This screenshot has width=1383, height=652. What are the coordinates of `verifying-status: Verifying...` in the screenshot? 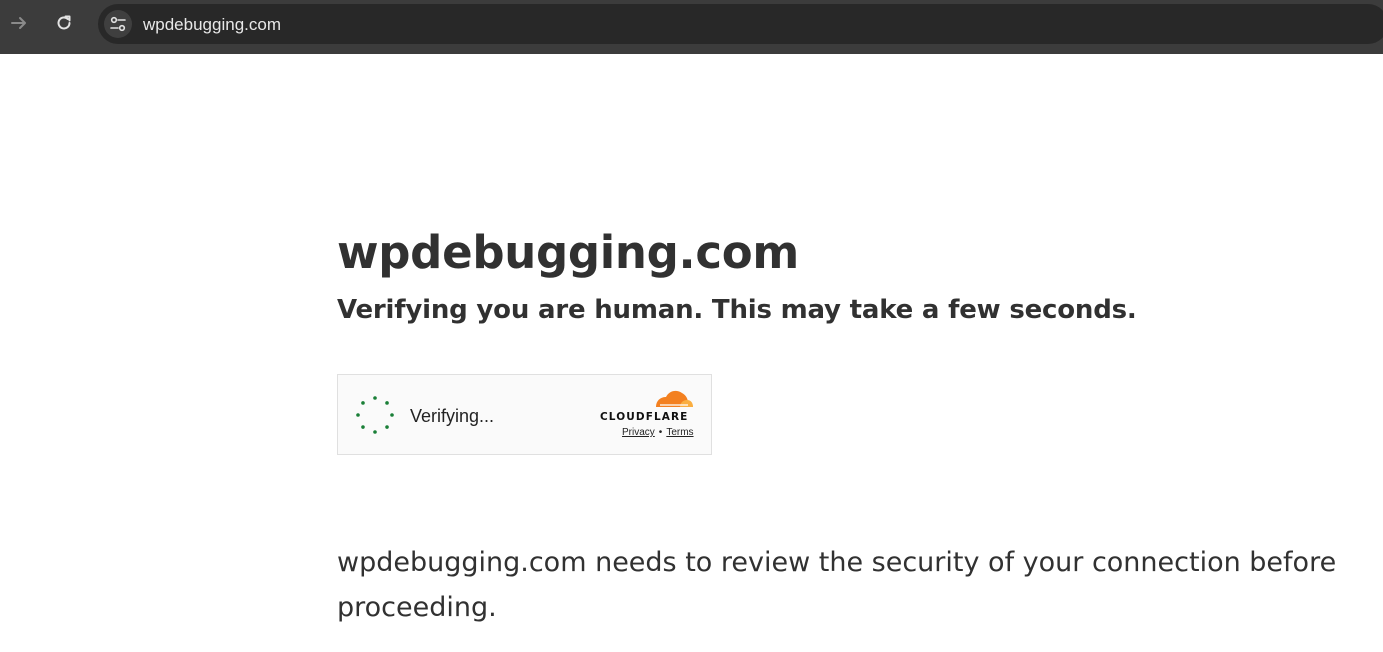 It's located at (452, 416).